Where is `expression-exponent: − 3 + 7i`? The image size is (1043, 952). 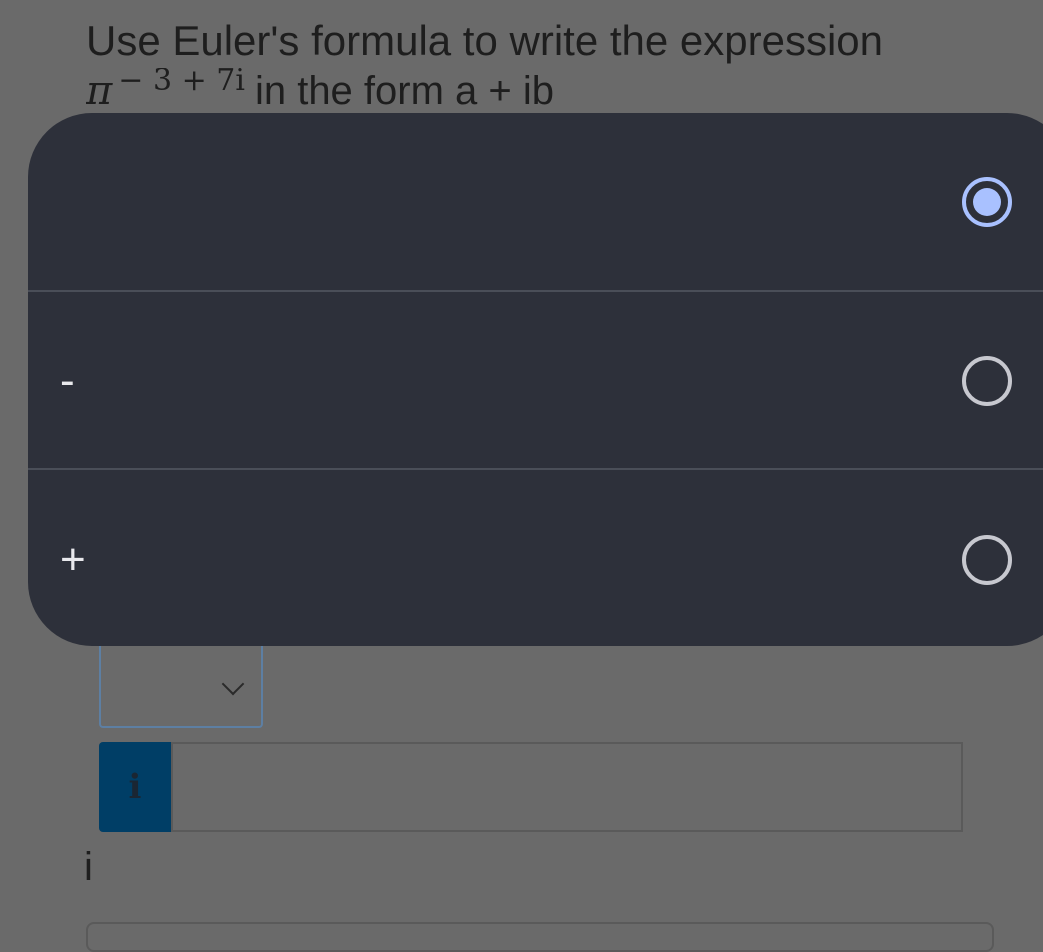
expression-exponent: − 3 + 7i is located at coordinates (181, 83).